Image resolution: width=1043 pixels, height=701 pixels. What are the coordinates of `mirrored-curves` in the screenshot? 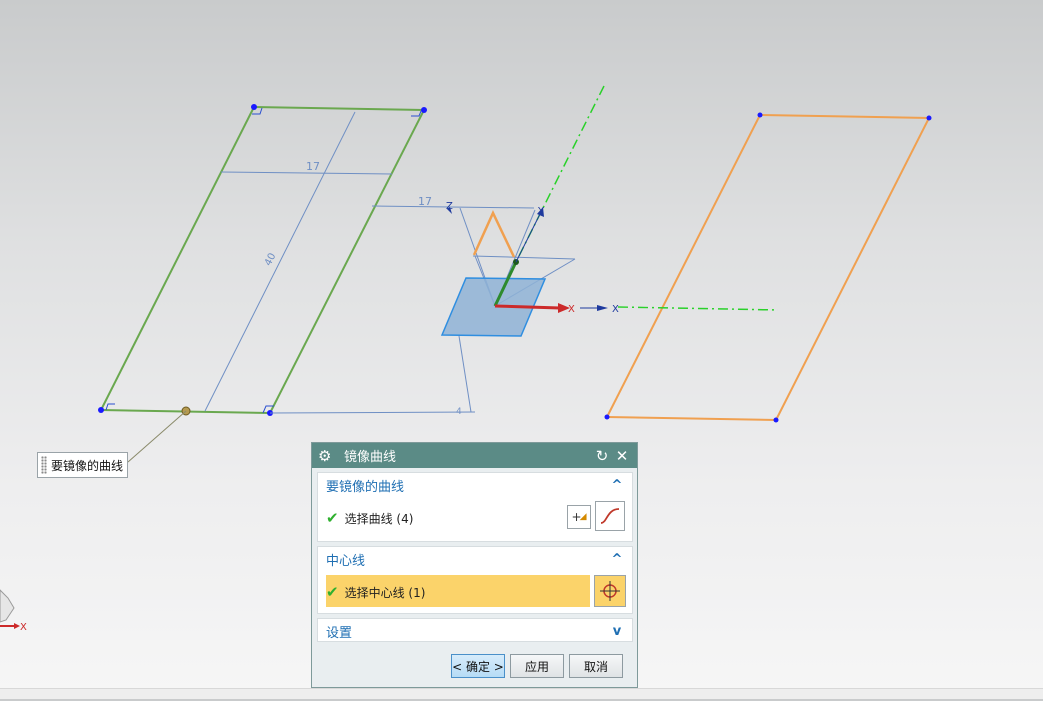 It's located at (768, 267).